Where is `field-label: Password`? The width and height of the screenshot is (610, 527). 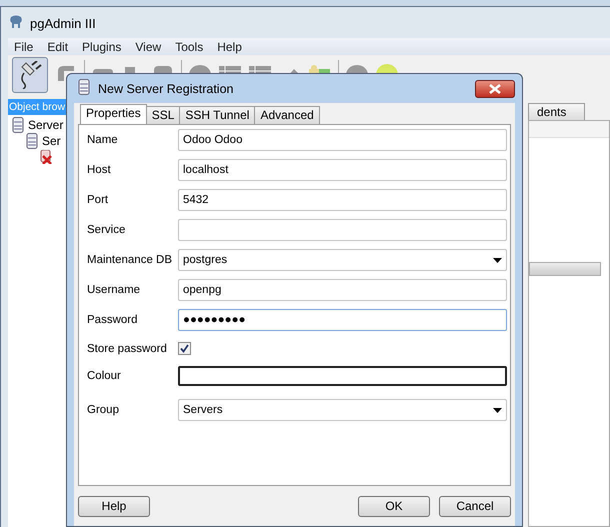
field-label: Password is located at coordinates (112, 320).